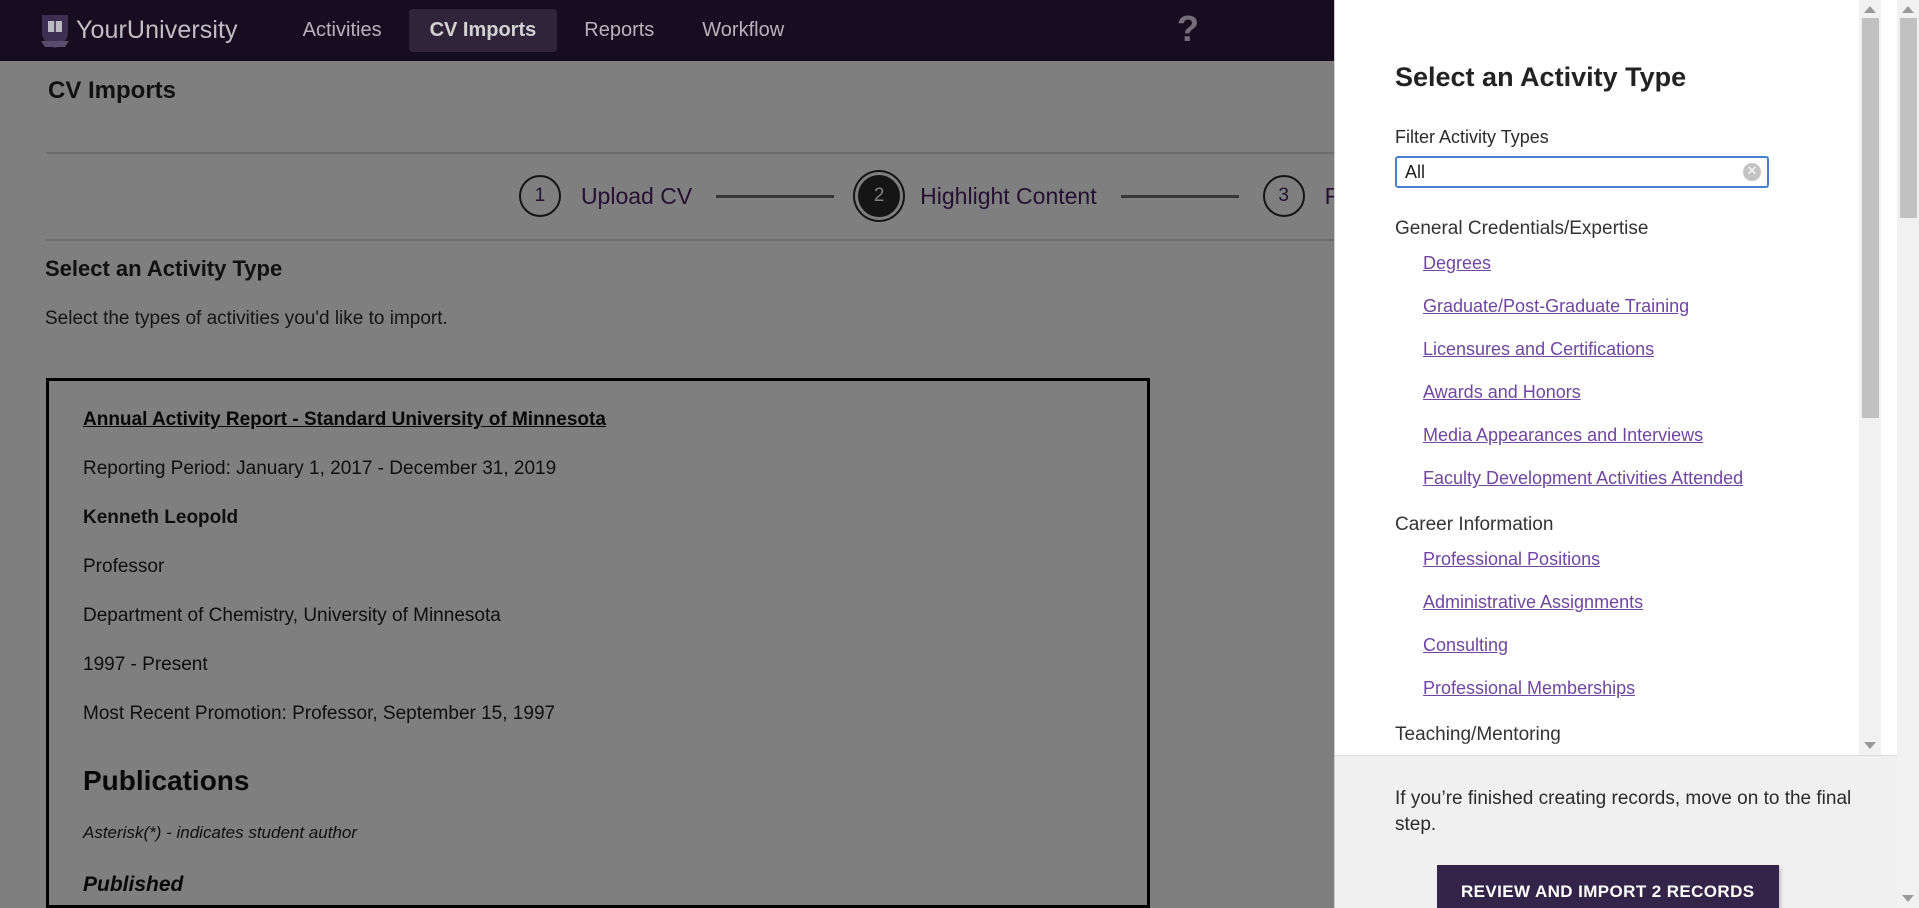 This screenshot has width=1919, height=908. Describe the element at coordinates (1472, 137) in the screenshot. I see `filter-label: Filter Activity Types` at that location.